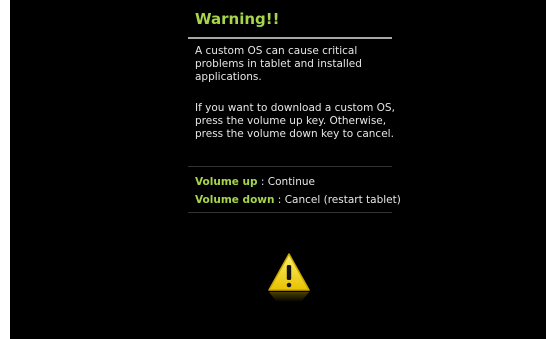 This screenshot has height=339, width=556. Describe the element at coordinates (290, 212) in the screenshot. I see `options-divider-bottom` at that location.